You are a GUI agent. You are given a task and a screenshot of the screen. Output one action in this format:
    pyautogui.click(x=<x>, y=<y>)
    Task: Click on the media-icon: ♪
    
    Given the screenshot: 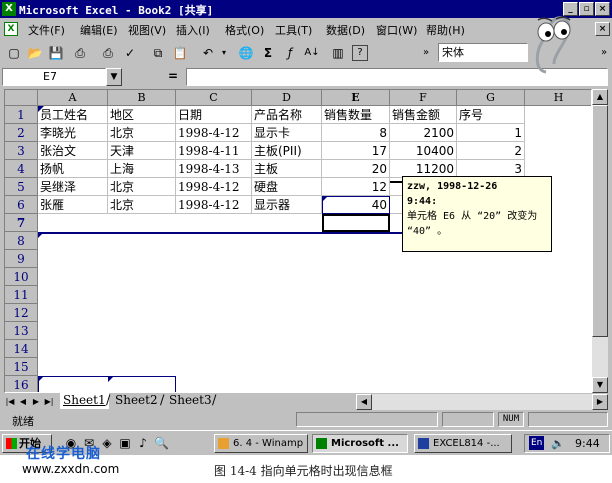 What is the action you would take?
    pyautogui.click(x=143, y=443)
    